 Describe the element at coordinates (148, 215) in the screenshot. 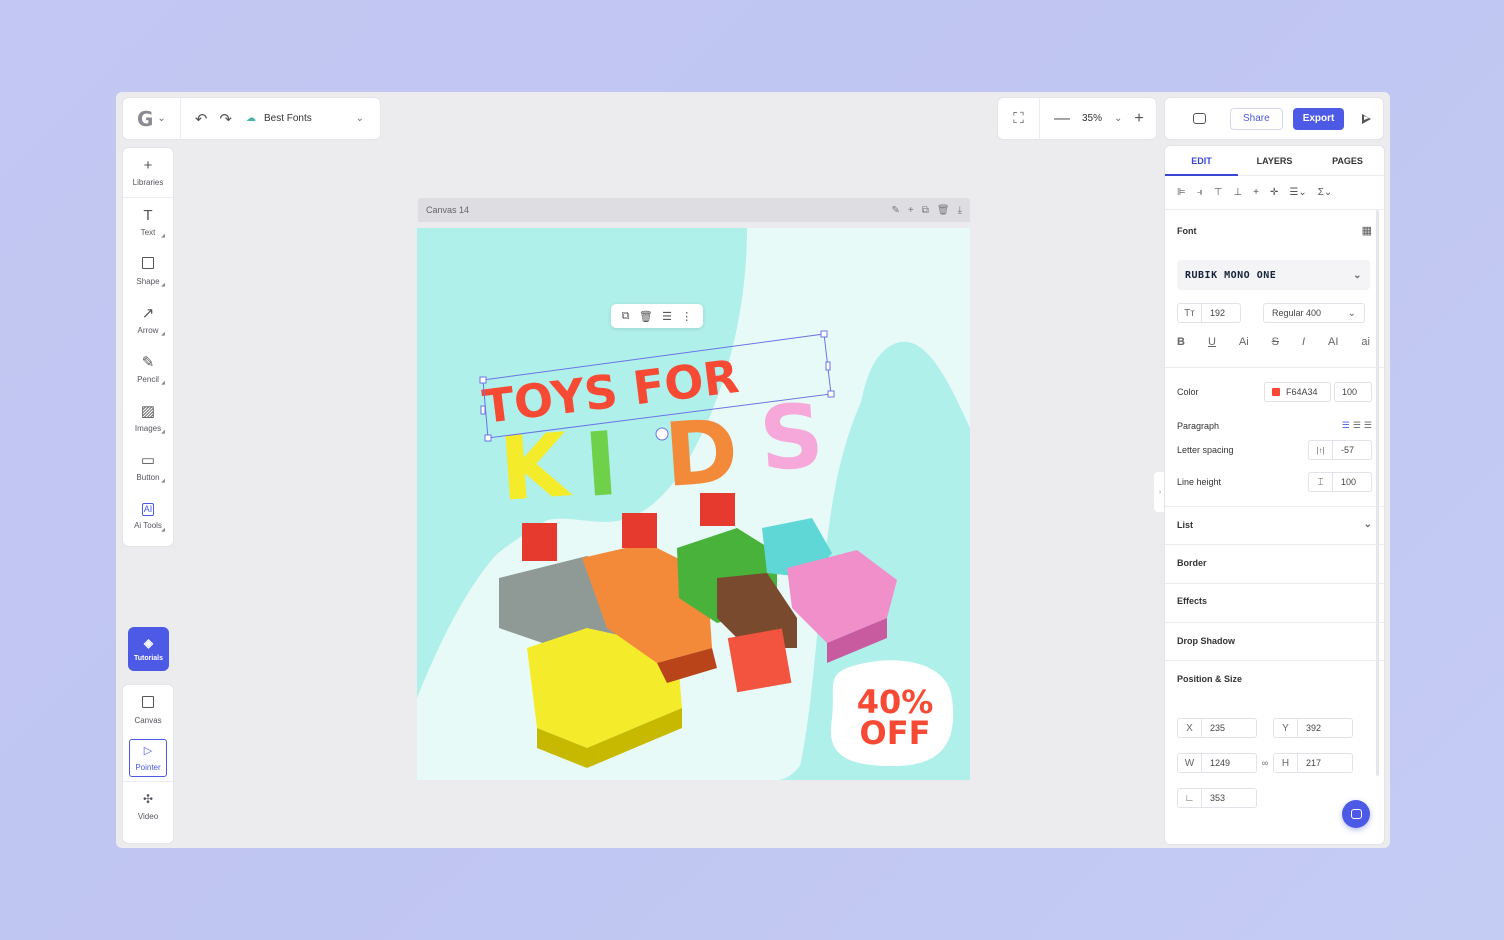

I see `text-icon: T` at that location.